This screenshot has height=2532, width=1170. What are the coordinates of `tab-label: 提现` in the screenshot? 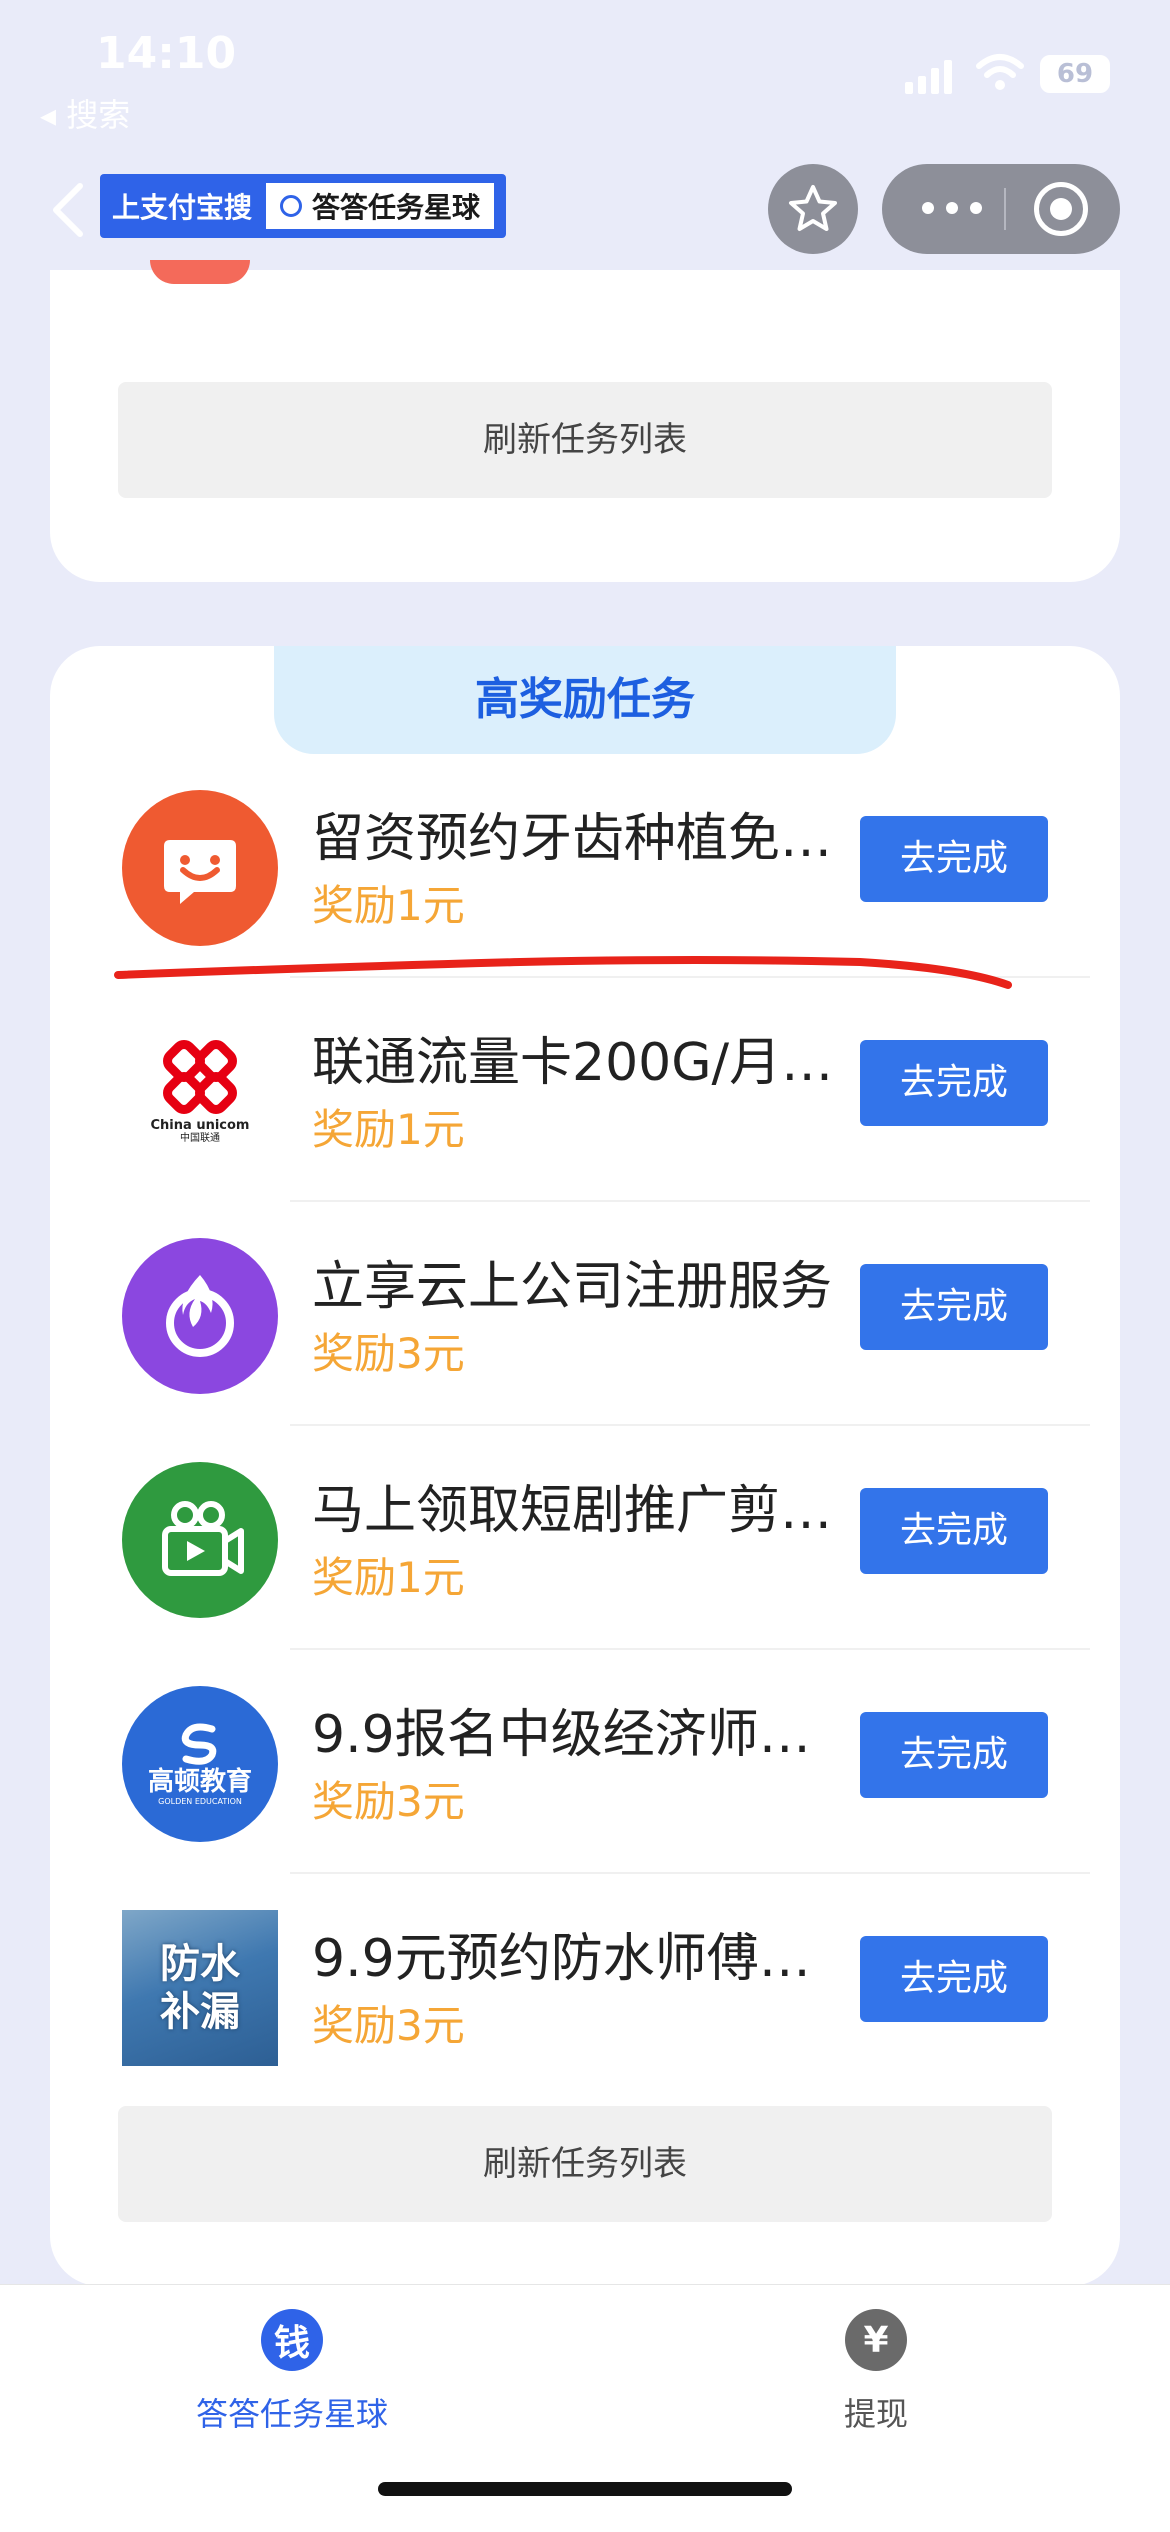 It's located at (875, 2414).